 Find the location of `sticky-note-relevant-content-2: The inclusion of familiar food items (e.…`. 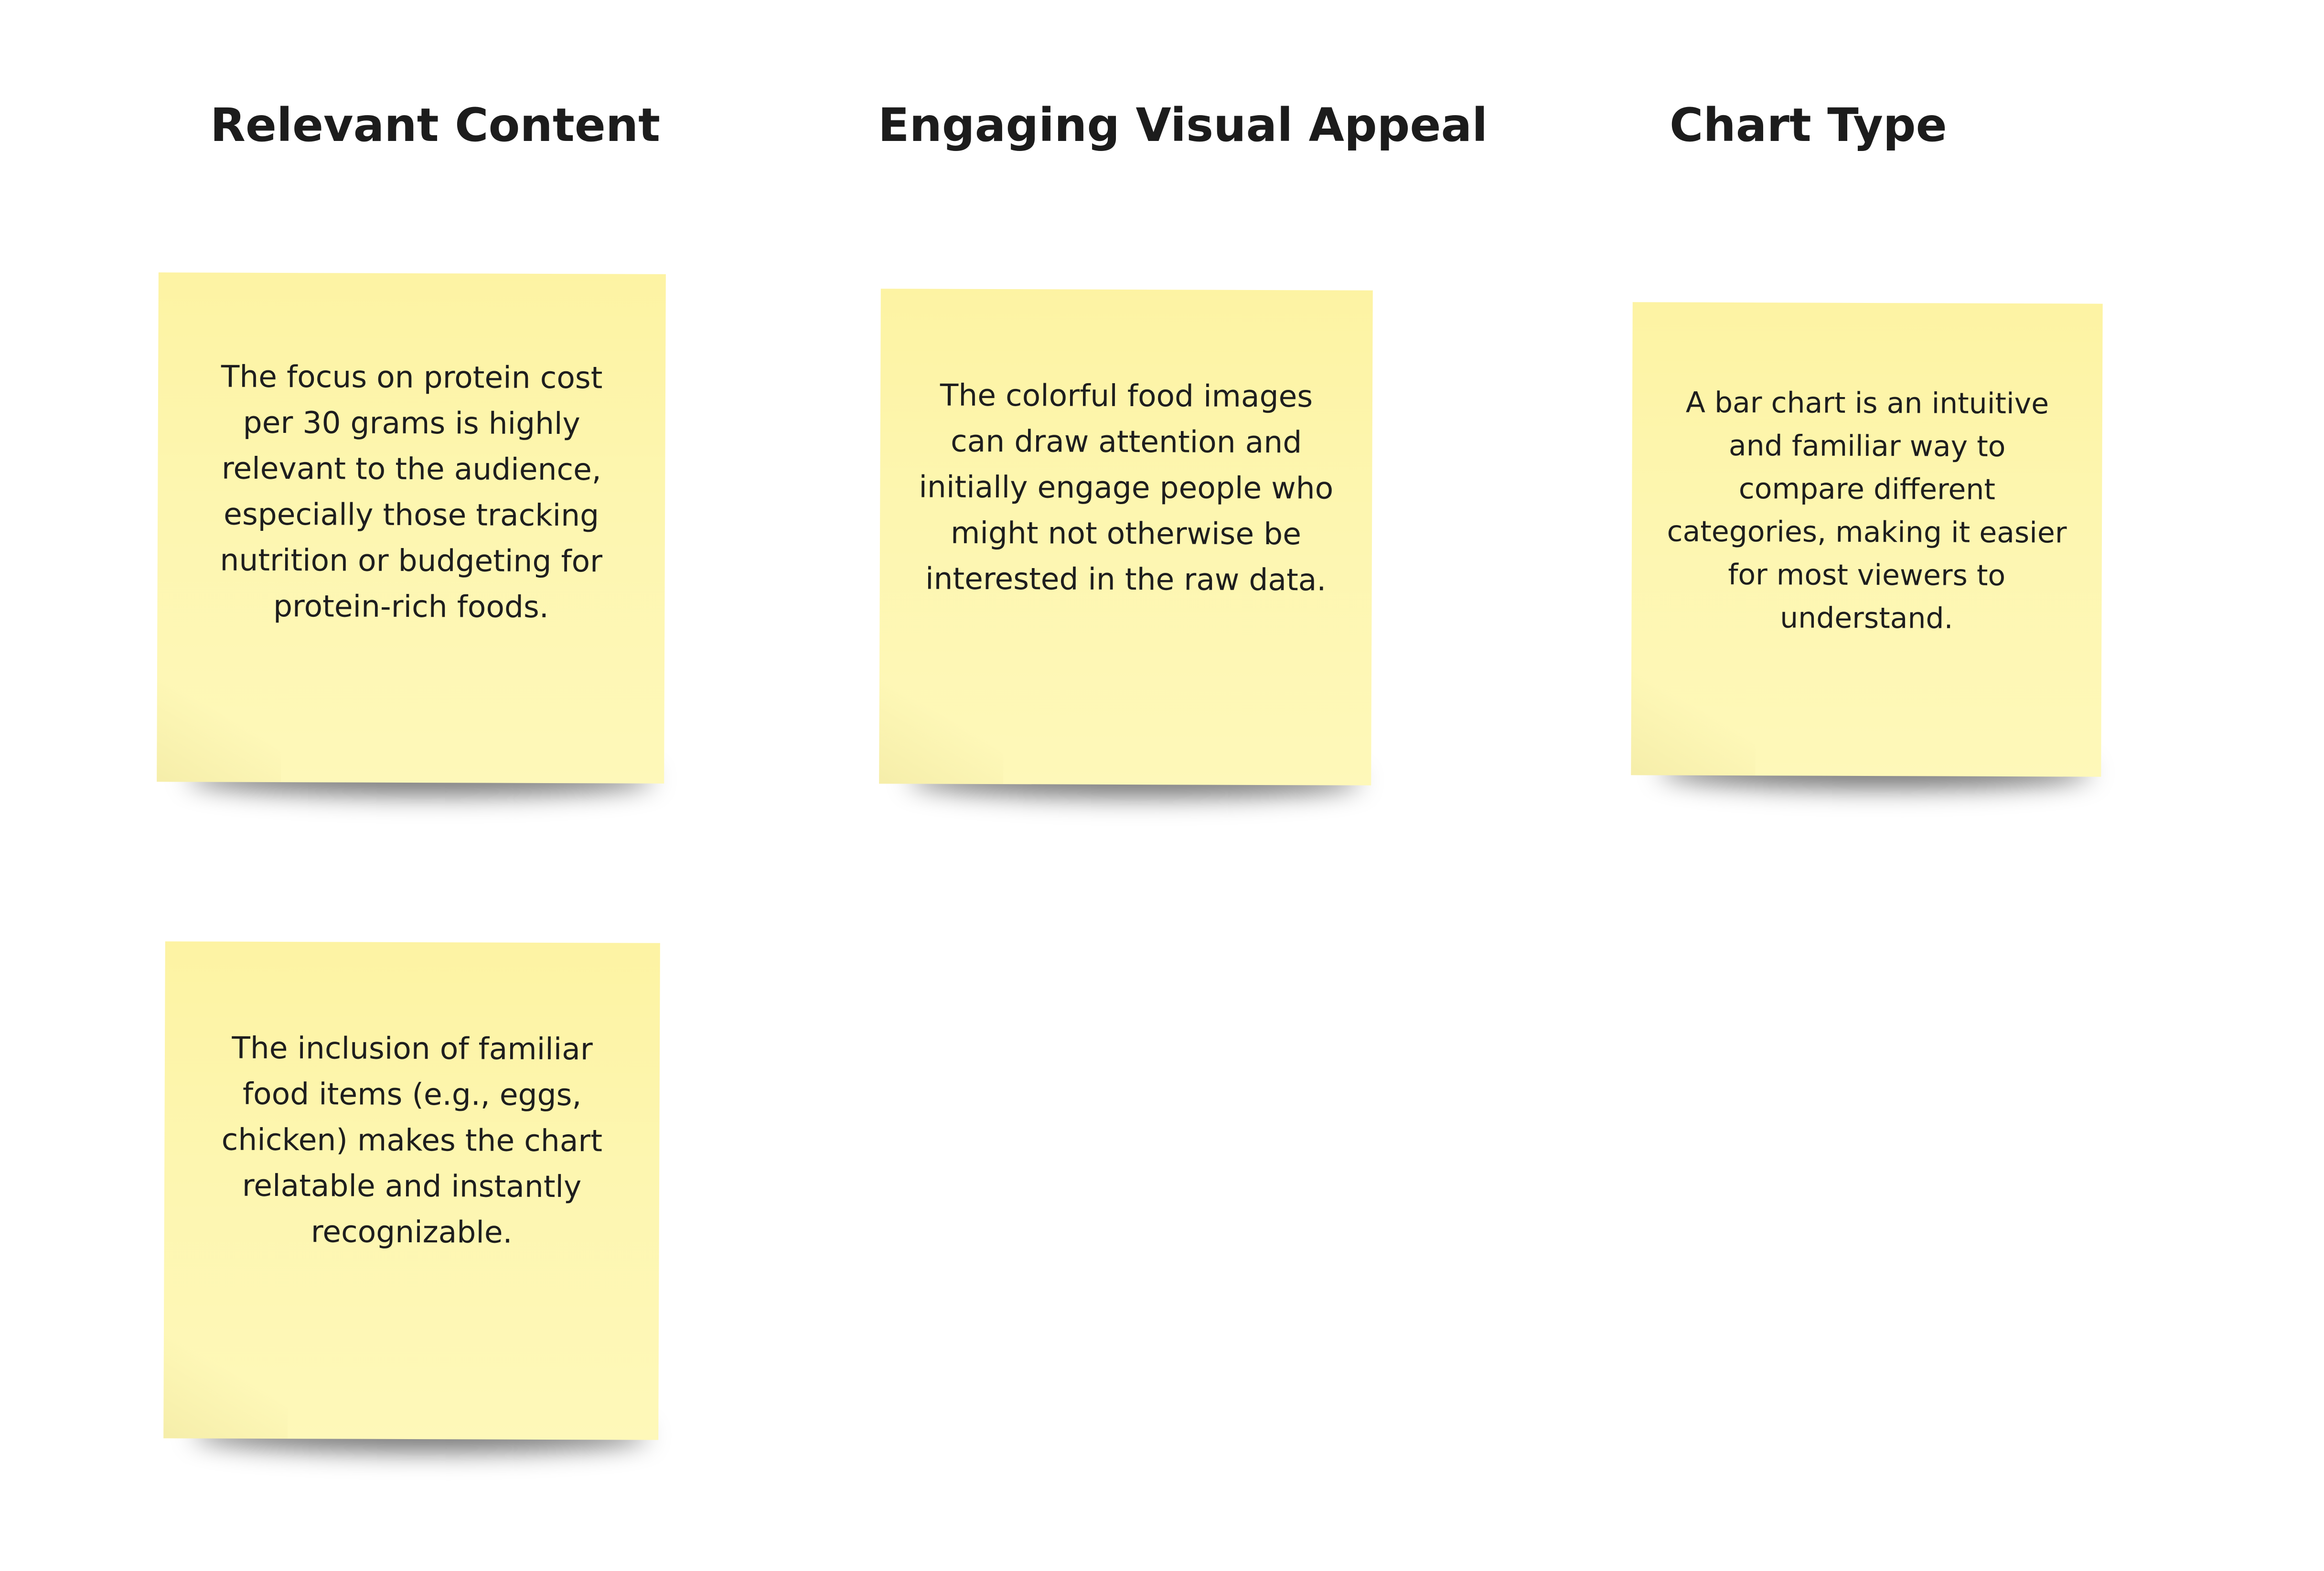

sticky-note-relevant-content-2: The inclusion of familiar food items (e.… is located at coordinates (411, 1197).